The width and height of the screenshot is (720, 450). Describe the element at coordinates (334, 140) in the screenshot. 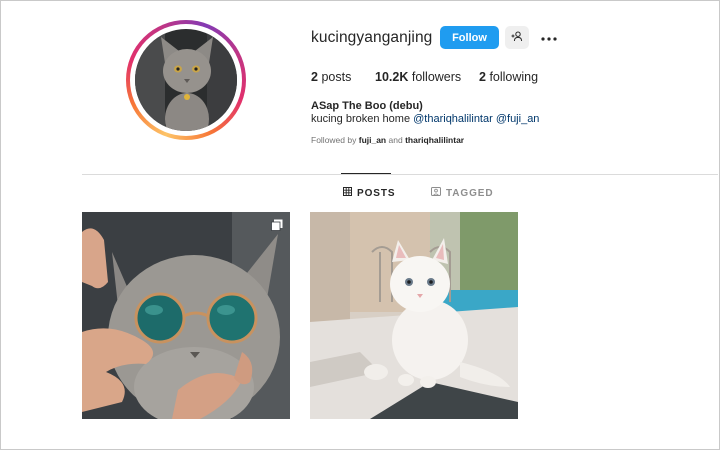

I see `followed-by-prefix: Followed by` at that location.